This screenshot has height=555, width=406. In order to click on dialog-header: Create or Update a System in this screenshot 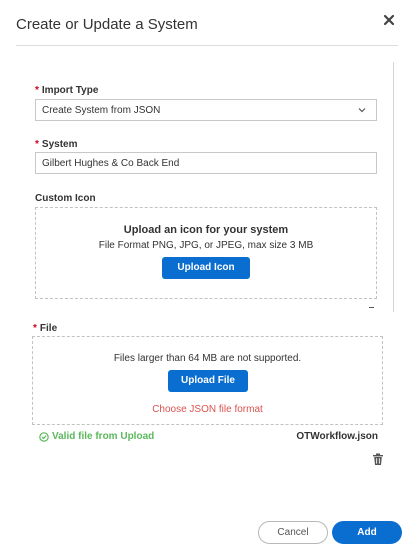, I will do `click(203, 24)`.